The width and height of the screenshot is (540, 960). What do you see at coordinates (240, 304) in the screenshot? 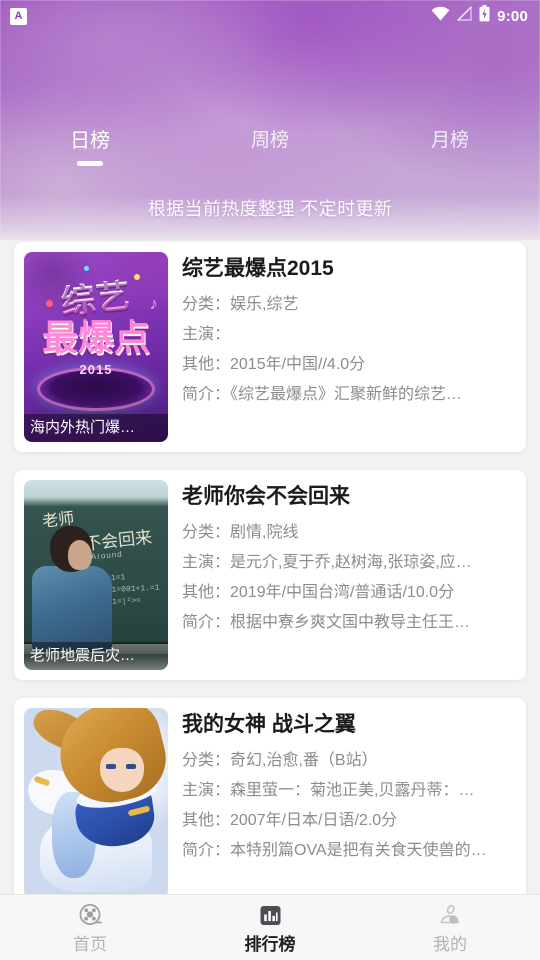
I see `list-item-category: 分类：娱乐,综艺` at bounding box center [240, 304].